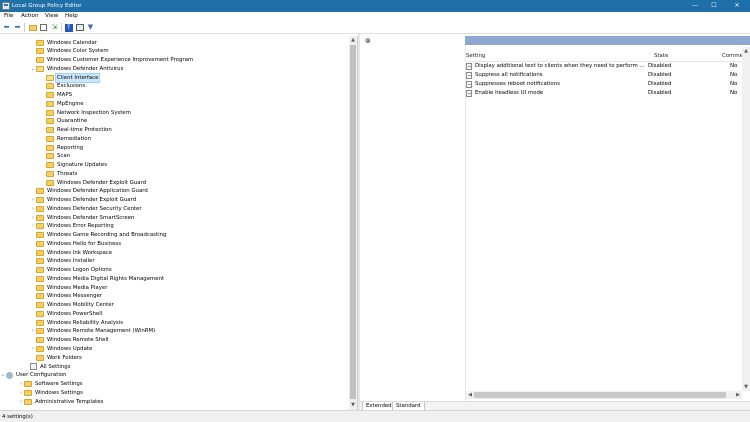 This screenshot has height=422, width=750. What do you see at coordinates (56, 358) in the screenshot?
I see `tree-item: Work Folders` at bounding box center [56, 358].